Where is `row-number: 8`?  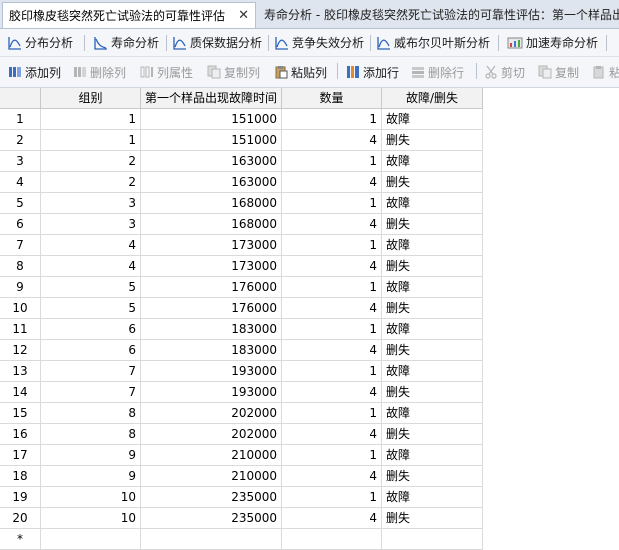 row-number: 8 is located at coordinates (20, 266).